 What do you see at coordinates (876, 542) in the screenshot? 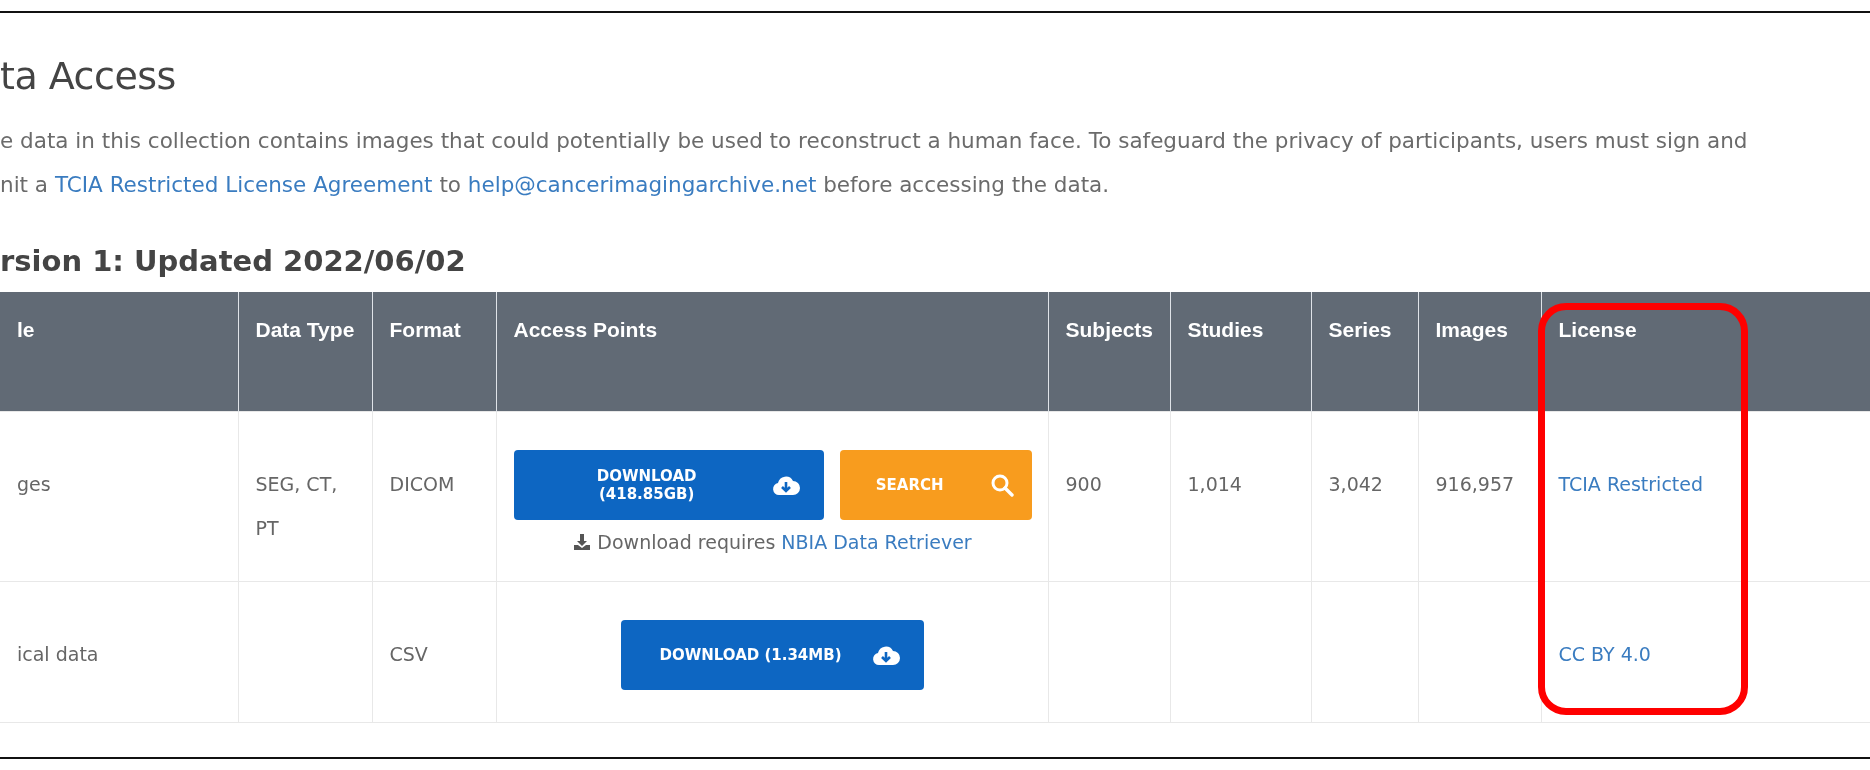
I see `link: NBIA Data Retriever` at bounding box center [876, 542].